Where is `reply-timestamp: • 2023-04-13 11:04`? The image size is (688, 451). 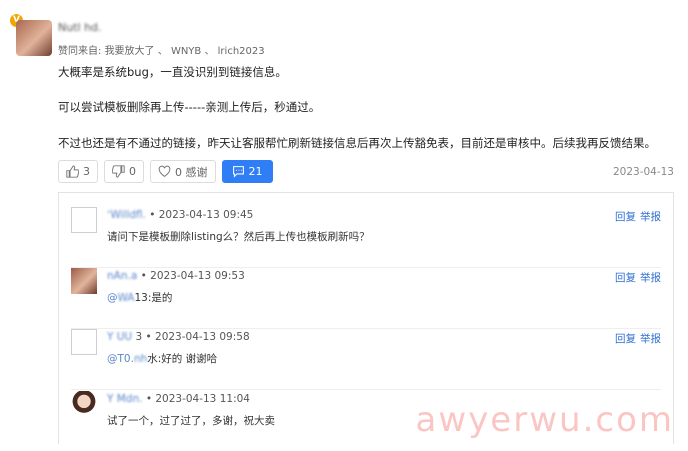 reply-timestamp: • 2023-04-13 11:04 is located at coordinates (197, 399).